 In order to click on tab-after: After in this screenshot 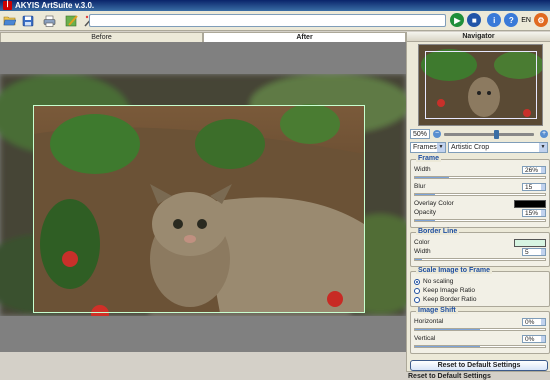, I will do `click(304, 37)`.